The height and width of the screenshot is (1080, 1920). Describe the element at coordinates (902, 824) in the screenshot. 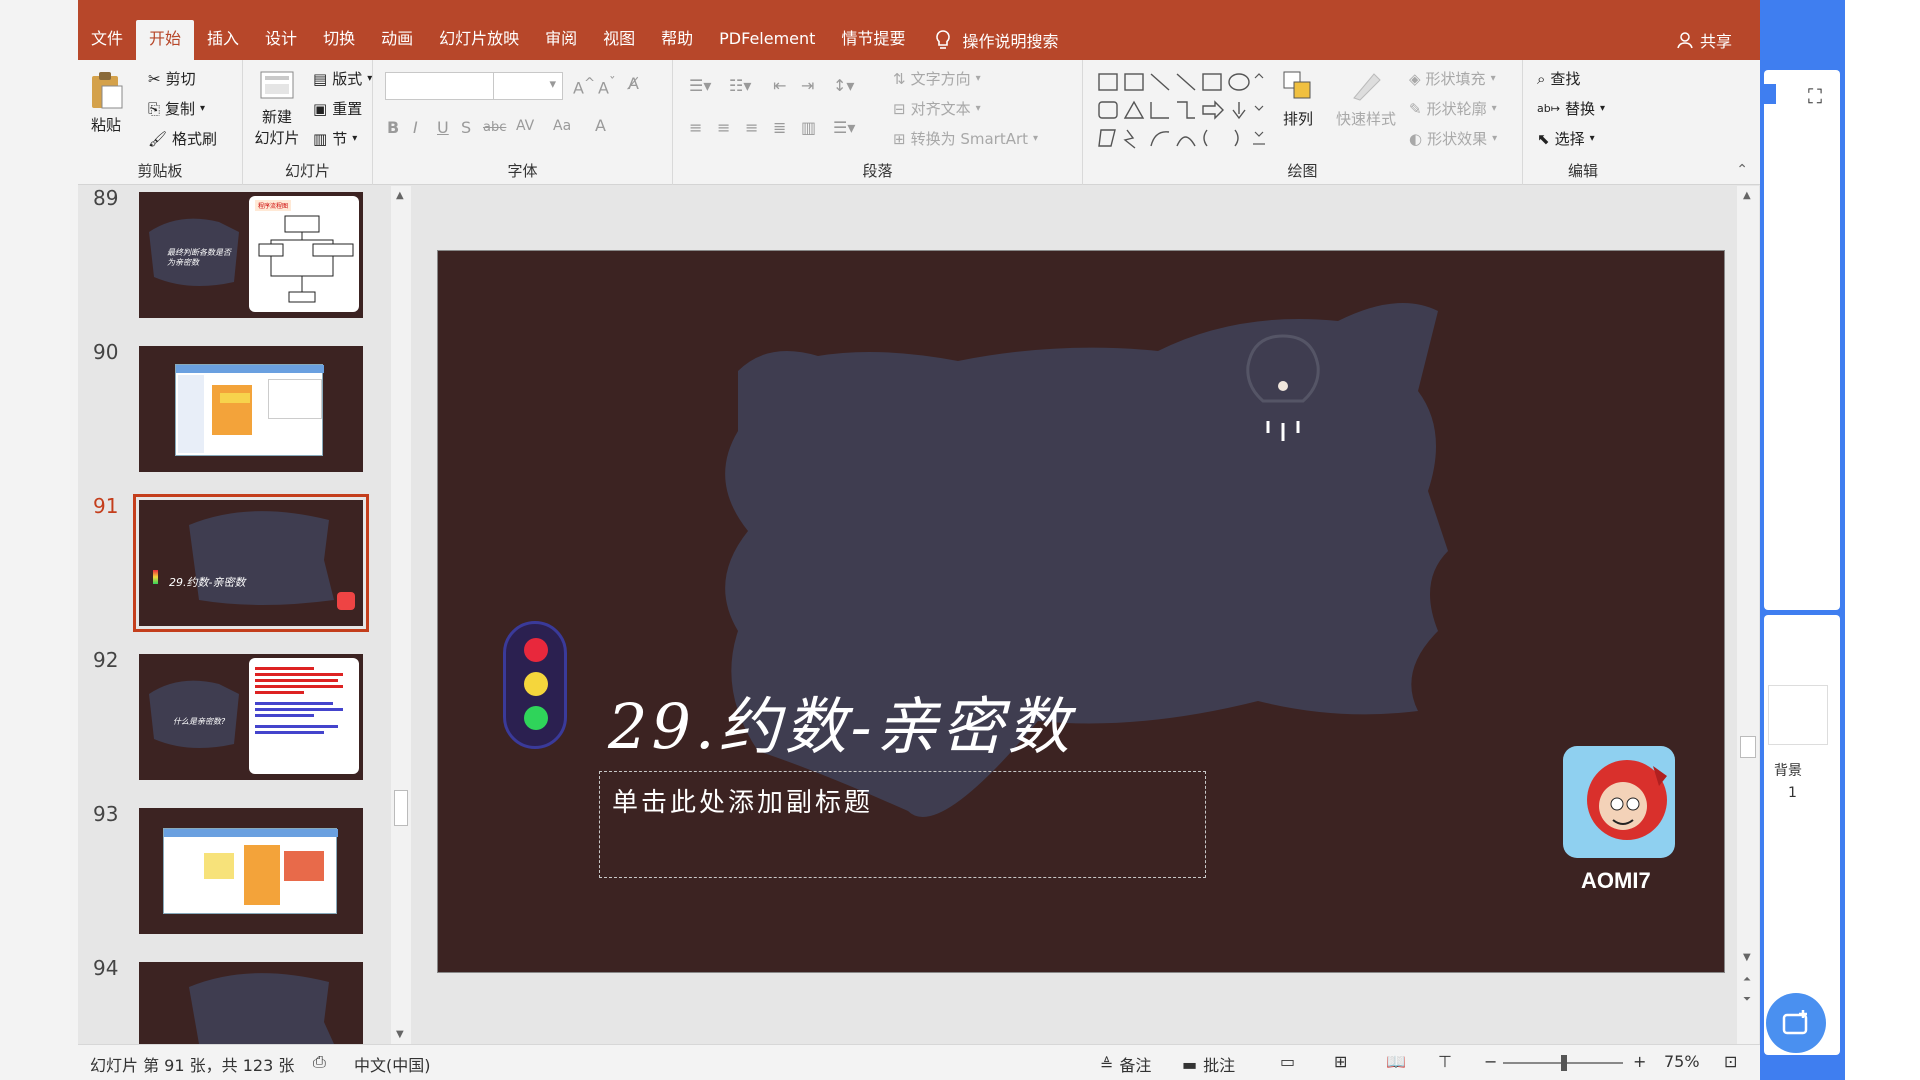

I see `subtitle-placeholder: 单击此处添加副标题` at that location.